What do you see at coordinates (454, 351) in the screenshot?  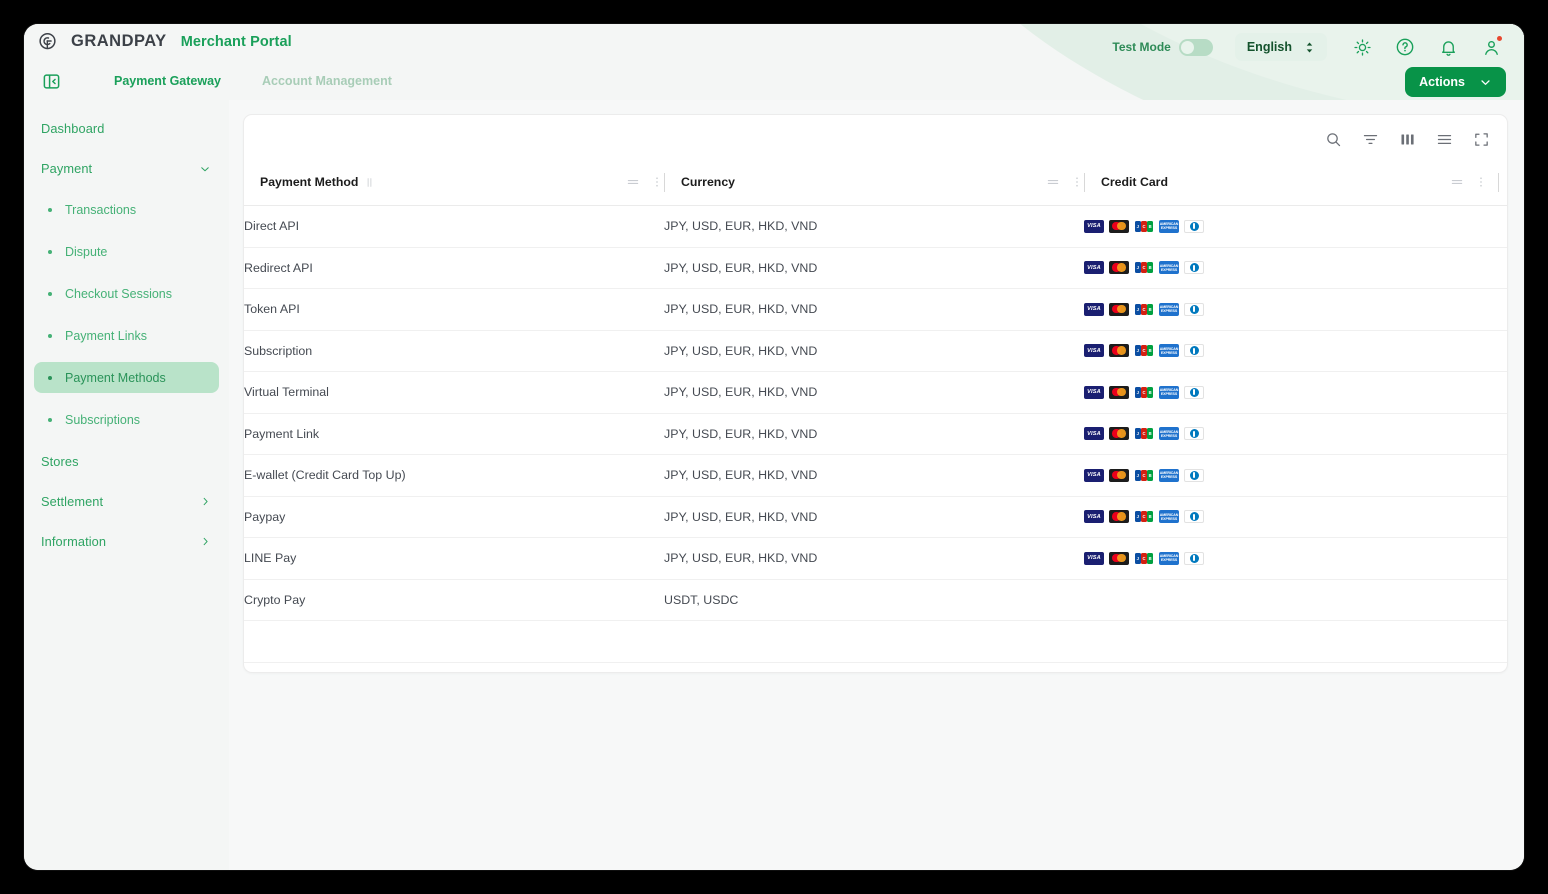 I see `cell-payment-method: Subscription` at bounding box center [454, 351].